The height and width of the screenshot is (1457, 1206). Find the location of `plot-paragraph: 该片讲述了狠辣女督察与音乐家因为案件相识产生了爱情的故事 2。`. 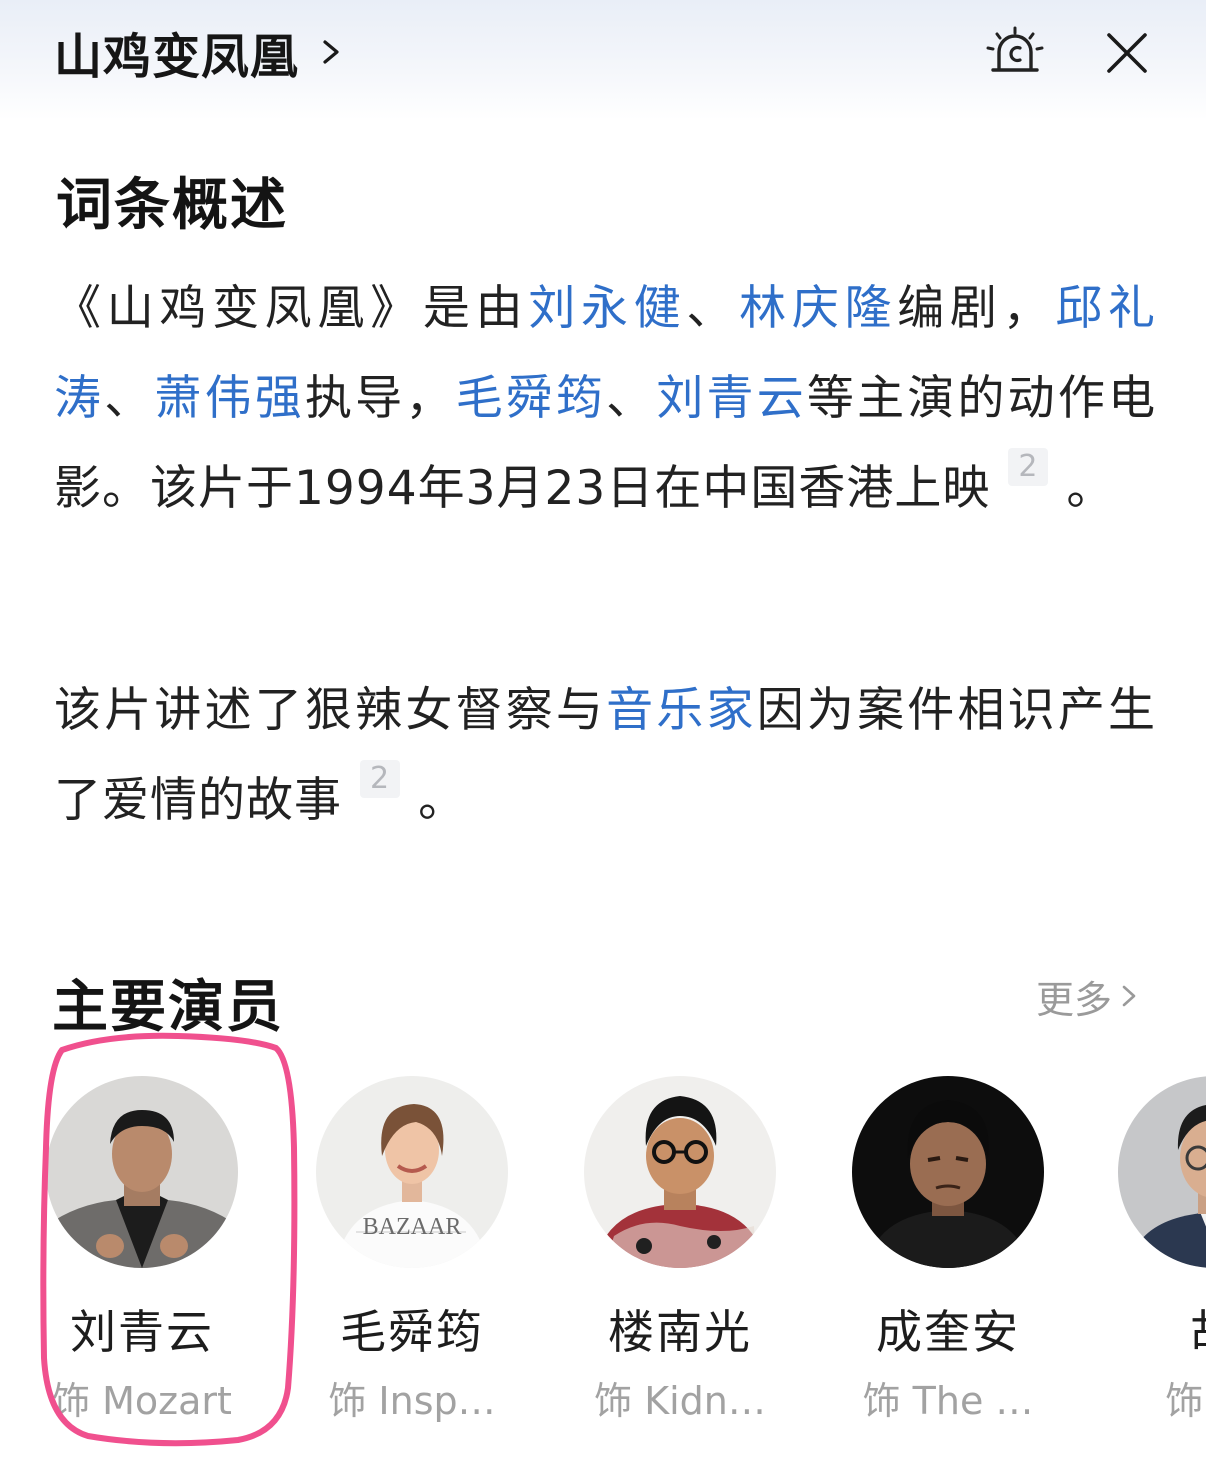

plot-paragraph: 该片讲述了狠辣女督察与音乐家因为案件相识产生了爱情的故事 2。 is located at coordinates (605, 756).